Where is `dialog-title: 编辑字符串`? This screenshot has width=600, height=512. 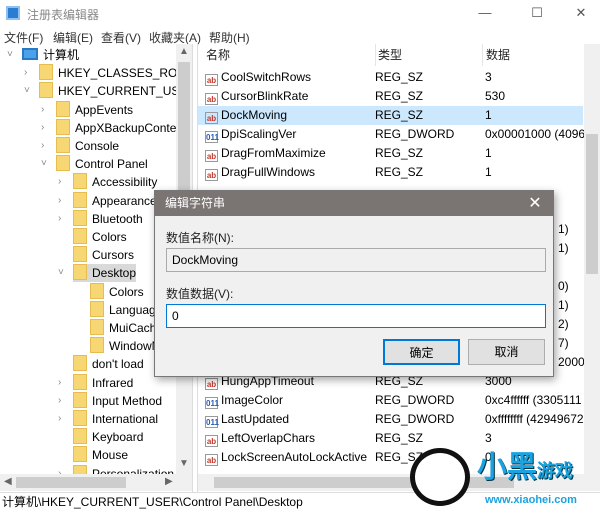 dialog-title: 编辑字符串 is located at coordinates (354, 203).